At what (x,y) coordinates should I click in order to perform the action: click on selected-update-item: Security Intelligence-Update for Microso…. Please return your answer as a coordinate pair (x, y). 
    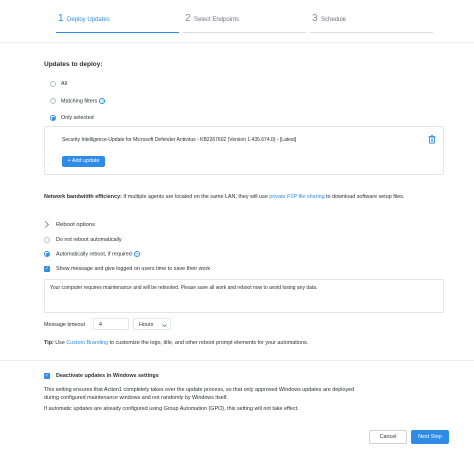
    Looking at the image, I should click on (179, 140).